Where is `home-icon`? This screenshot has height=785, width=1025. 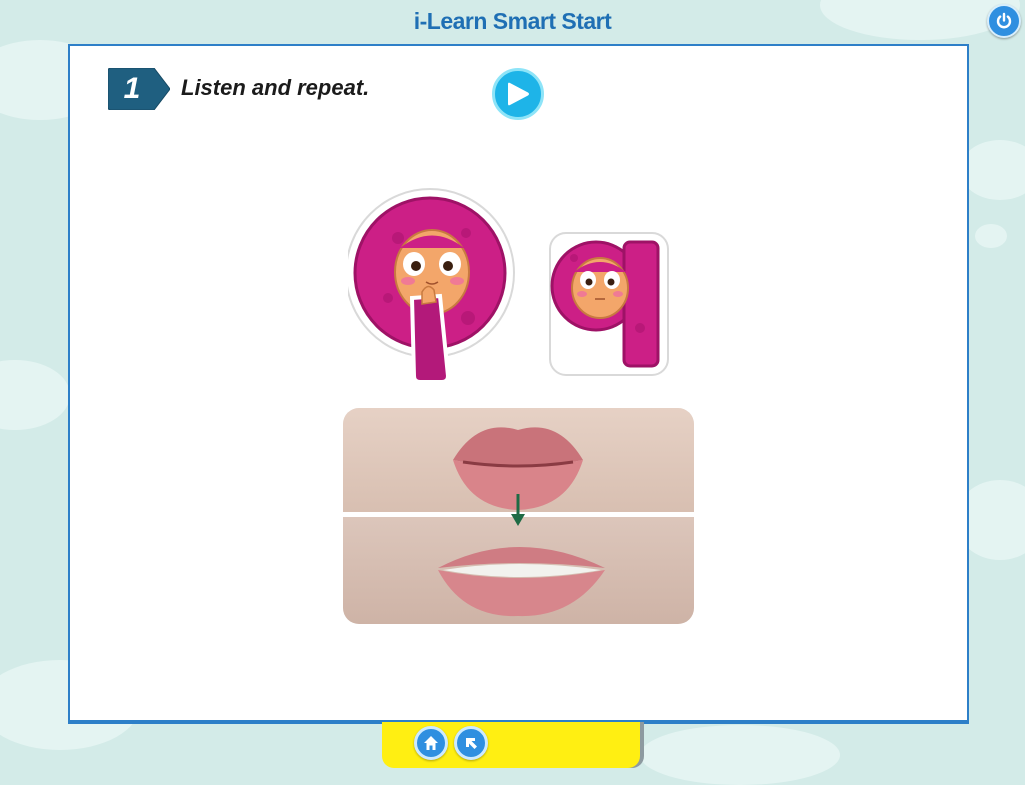
home-icon is located at coordinates (431, 743).